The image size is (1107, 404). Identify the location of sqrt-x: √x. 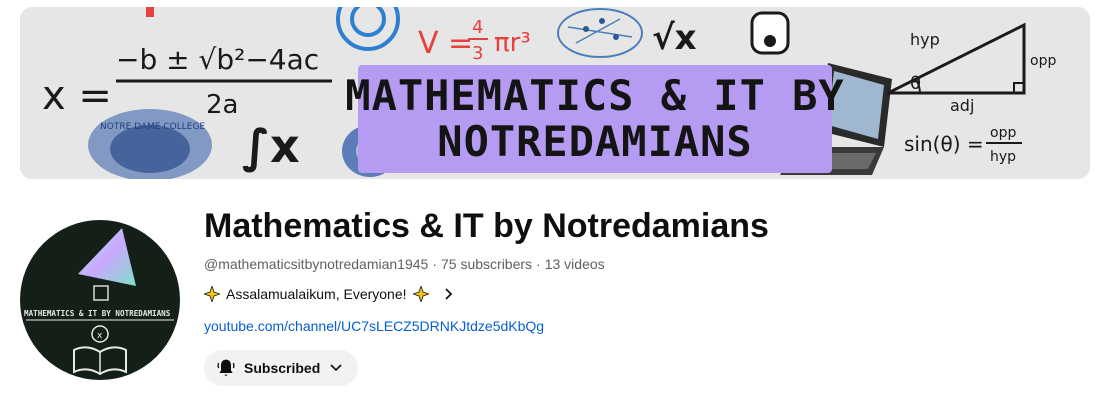
(674, 38).